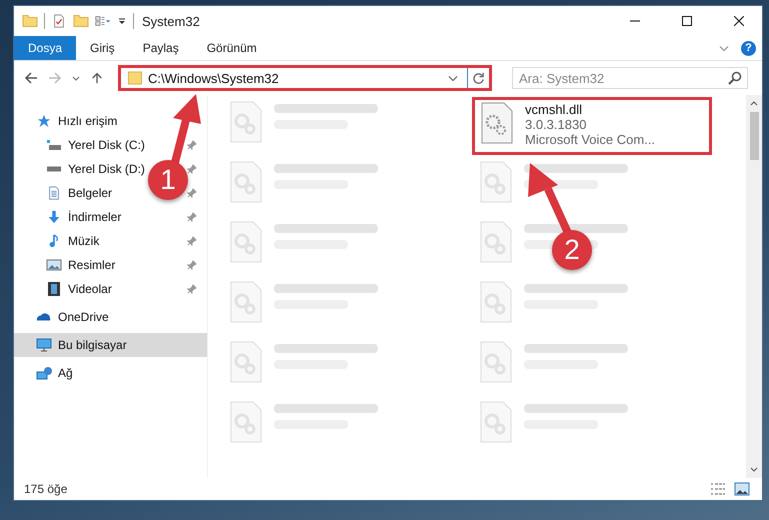 The height and width of the screenshot is (520, 769). Describe the element at coordinates (54, 289) in the screenshot. I see `film-icon` at that location.